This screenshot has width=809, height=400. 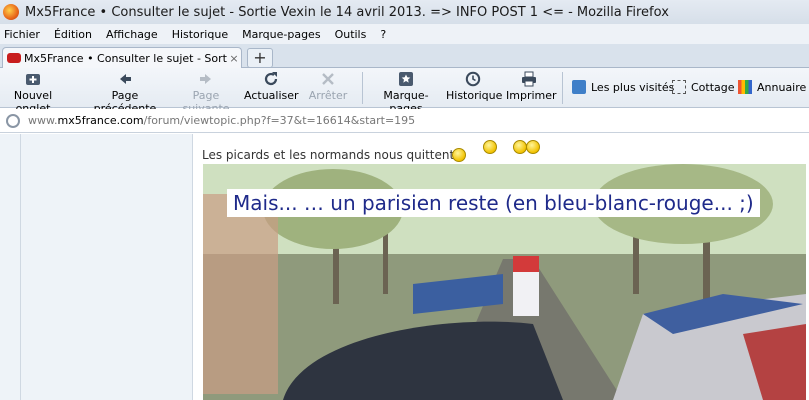 I want to click on bookmark-annuaire-label: Annuaire, so click(x=782, y=87).